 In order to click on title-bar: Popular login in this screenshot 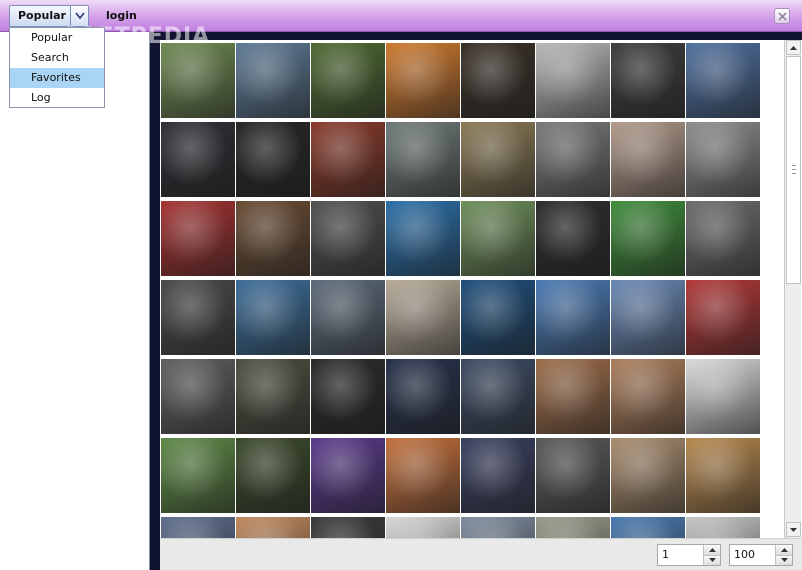, I will do `click(401, 16)`.